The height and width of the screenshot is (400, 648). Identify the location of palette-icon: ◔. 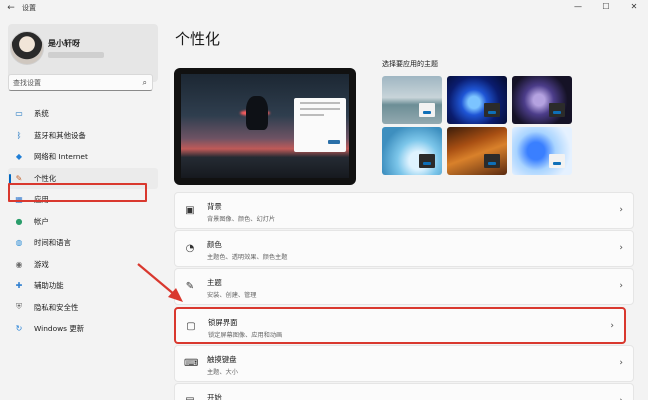
(190, 248).